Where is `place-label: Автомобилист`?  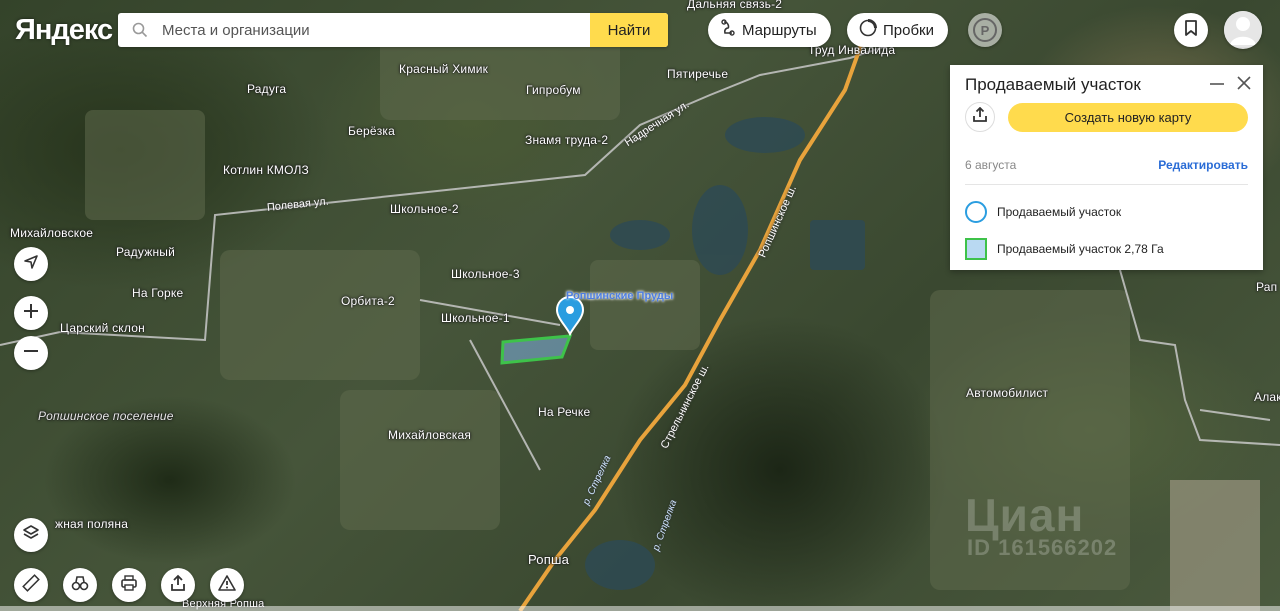
place-label: Автомобилист is located at coordinates (1007, 393).